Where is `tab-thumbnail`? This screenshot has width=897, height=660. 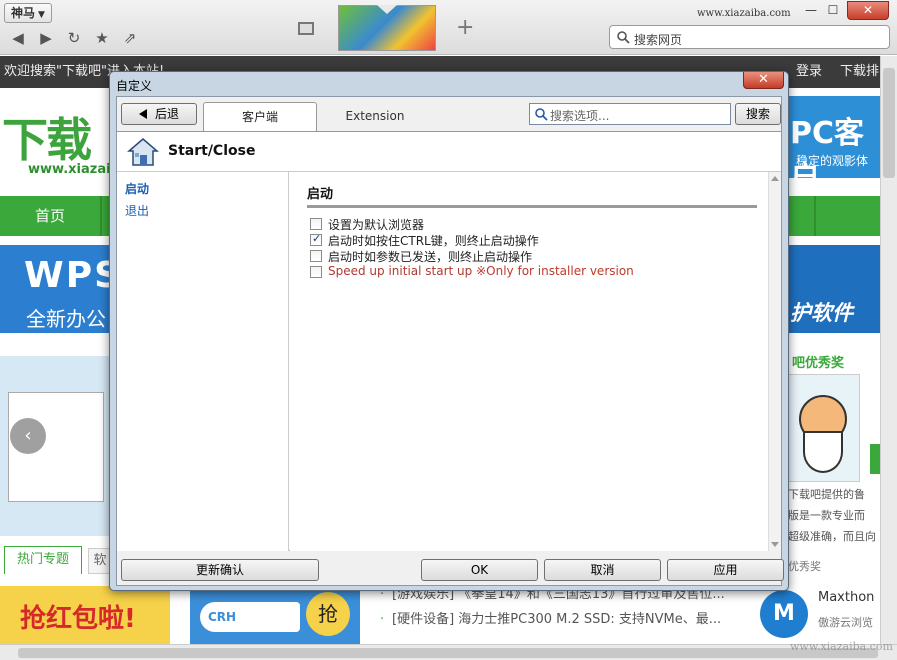 tab-thumbnail is located at coordinates (387, 28).